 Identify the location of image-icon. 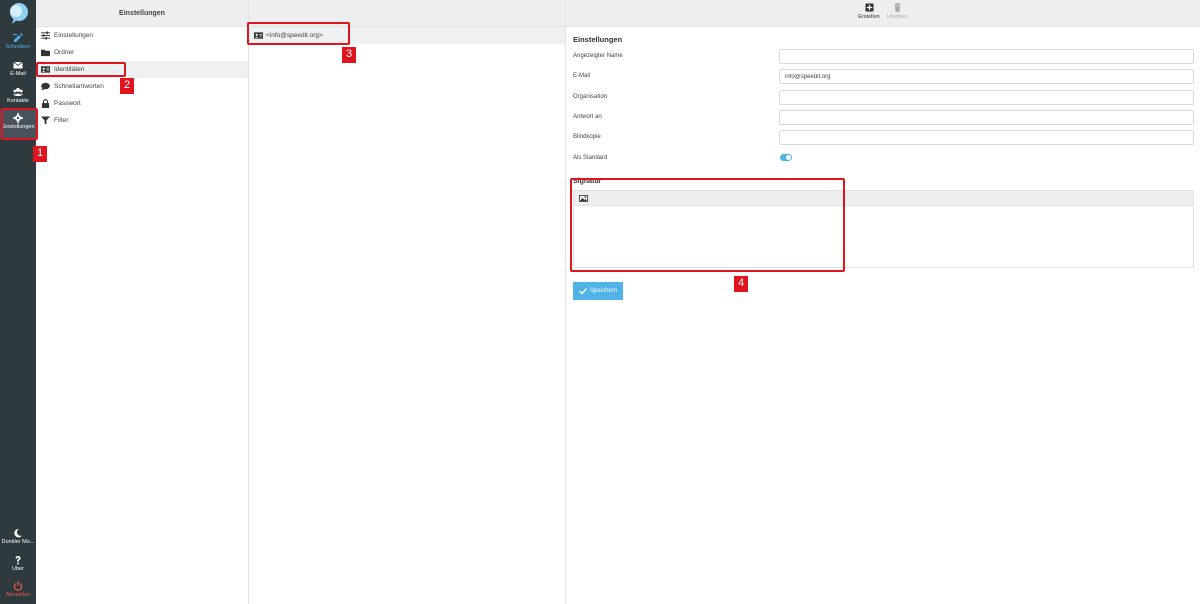
(583, 198).